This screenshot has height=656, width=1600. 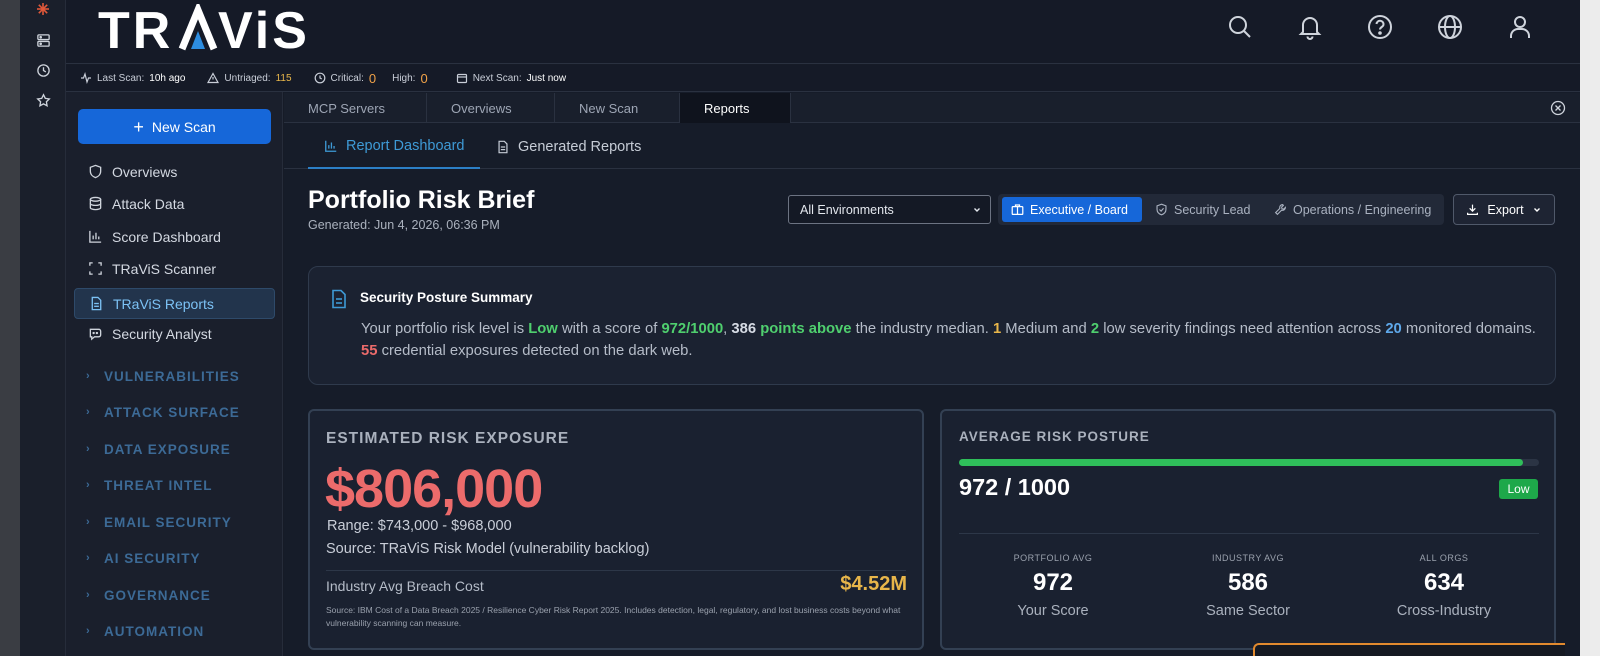 I want to click on tab-label: Reports, so click(x=727, y=108).